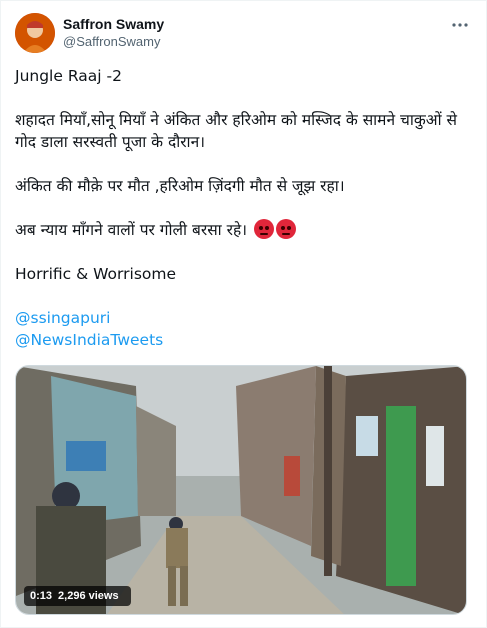 This screenshot has height=628, width=487. I want to click on author-display-name: Saffron Swamy, so click(113, 24).